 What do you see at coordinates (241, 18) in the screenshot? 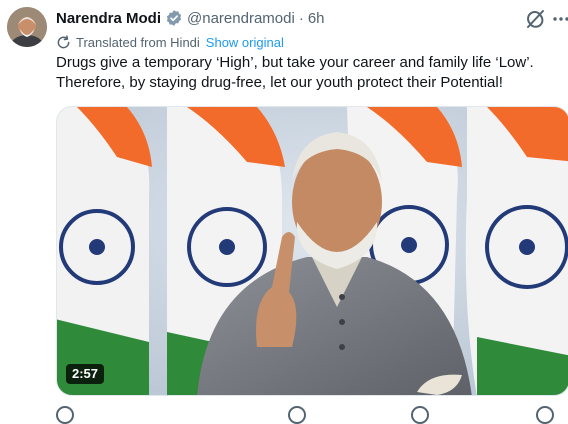
I see `author-handle: @narendramodi` at bounding box center [241, 18].